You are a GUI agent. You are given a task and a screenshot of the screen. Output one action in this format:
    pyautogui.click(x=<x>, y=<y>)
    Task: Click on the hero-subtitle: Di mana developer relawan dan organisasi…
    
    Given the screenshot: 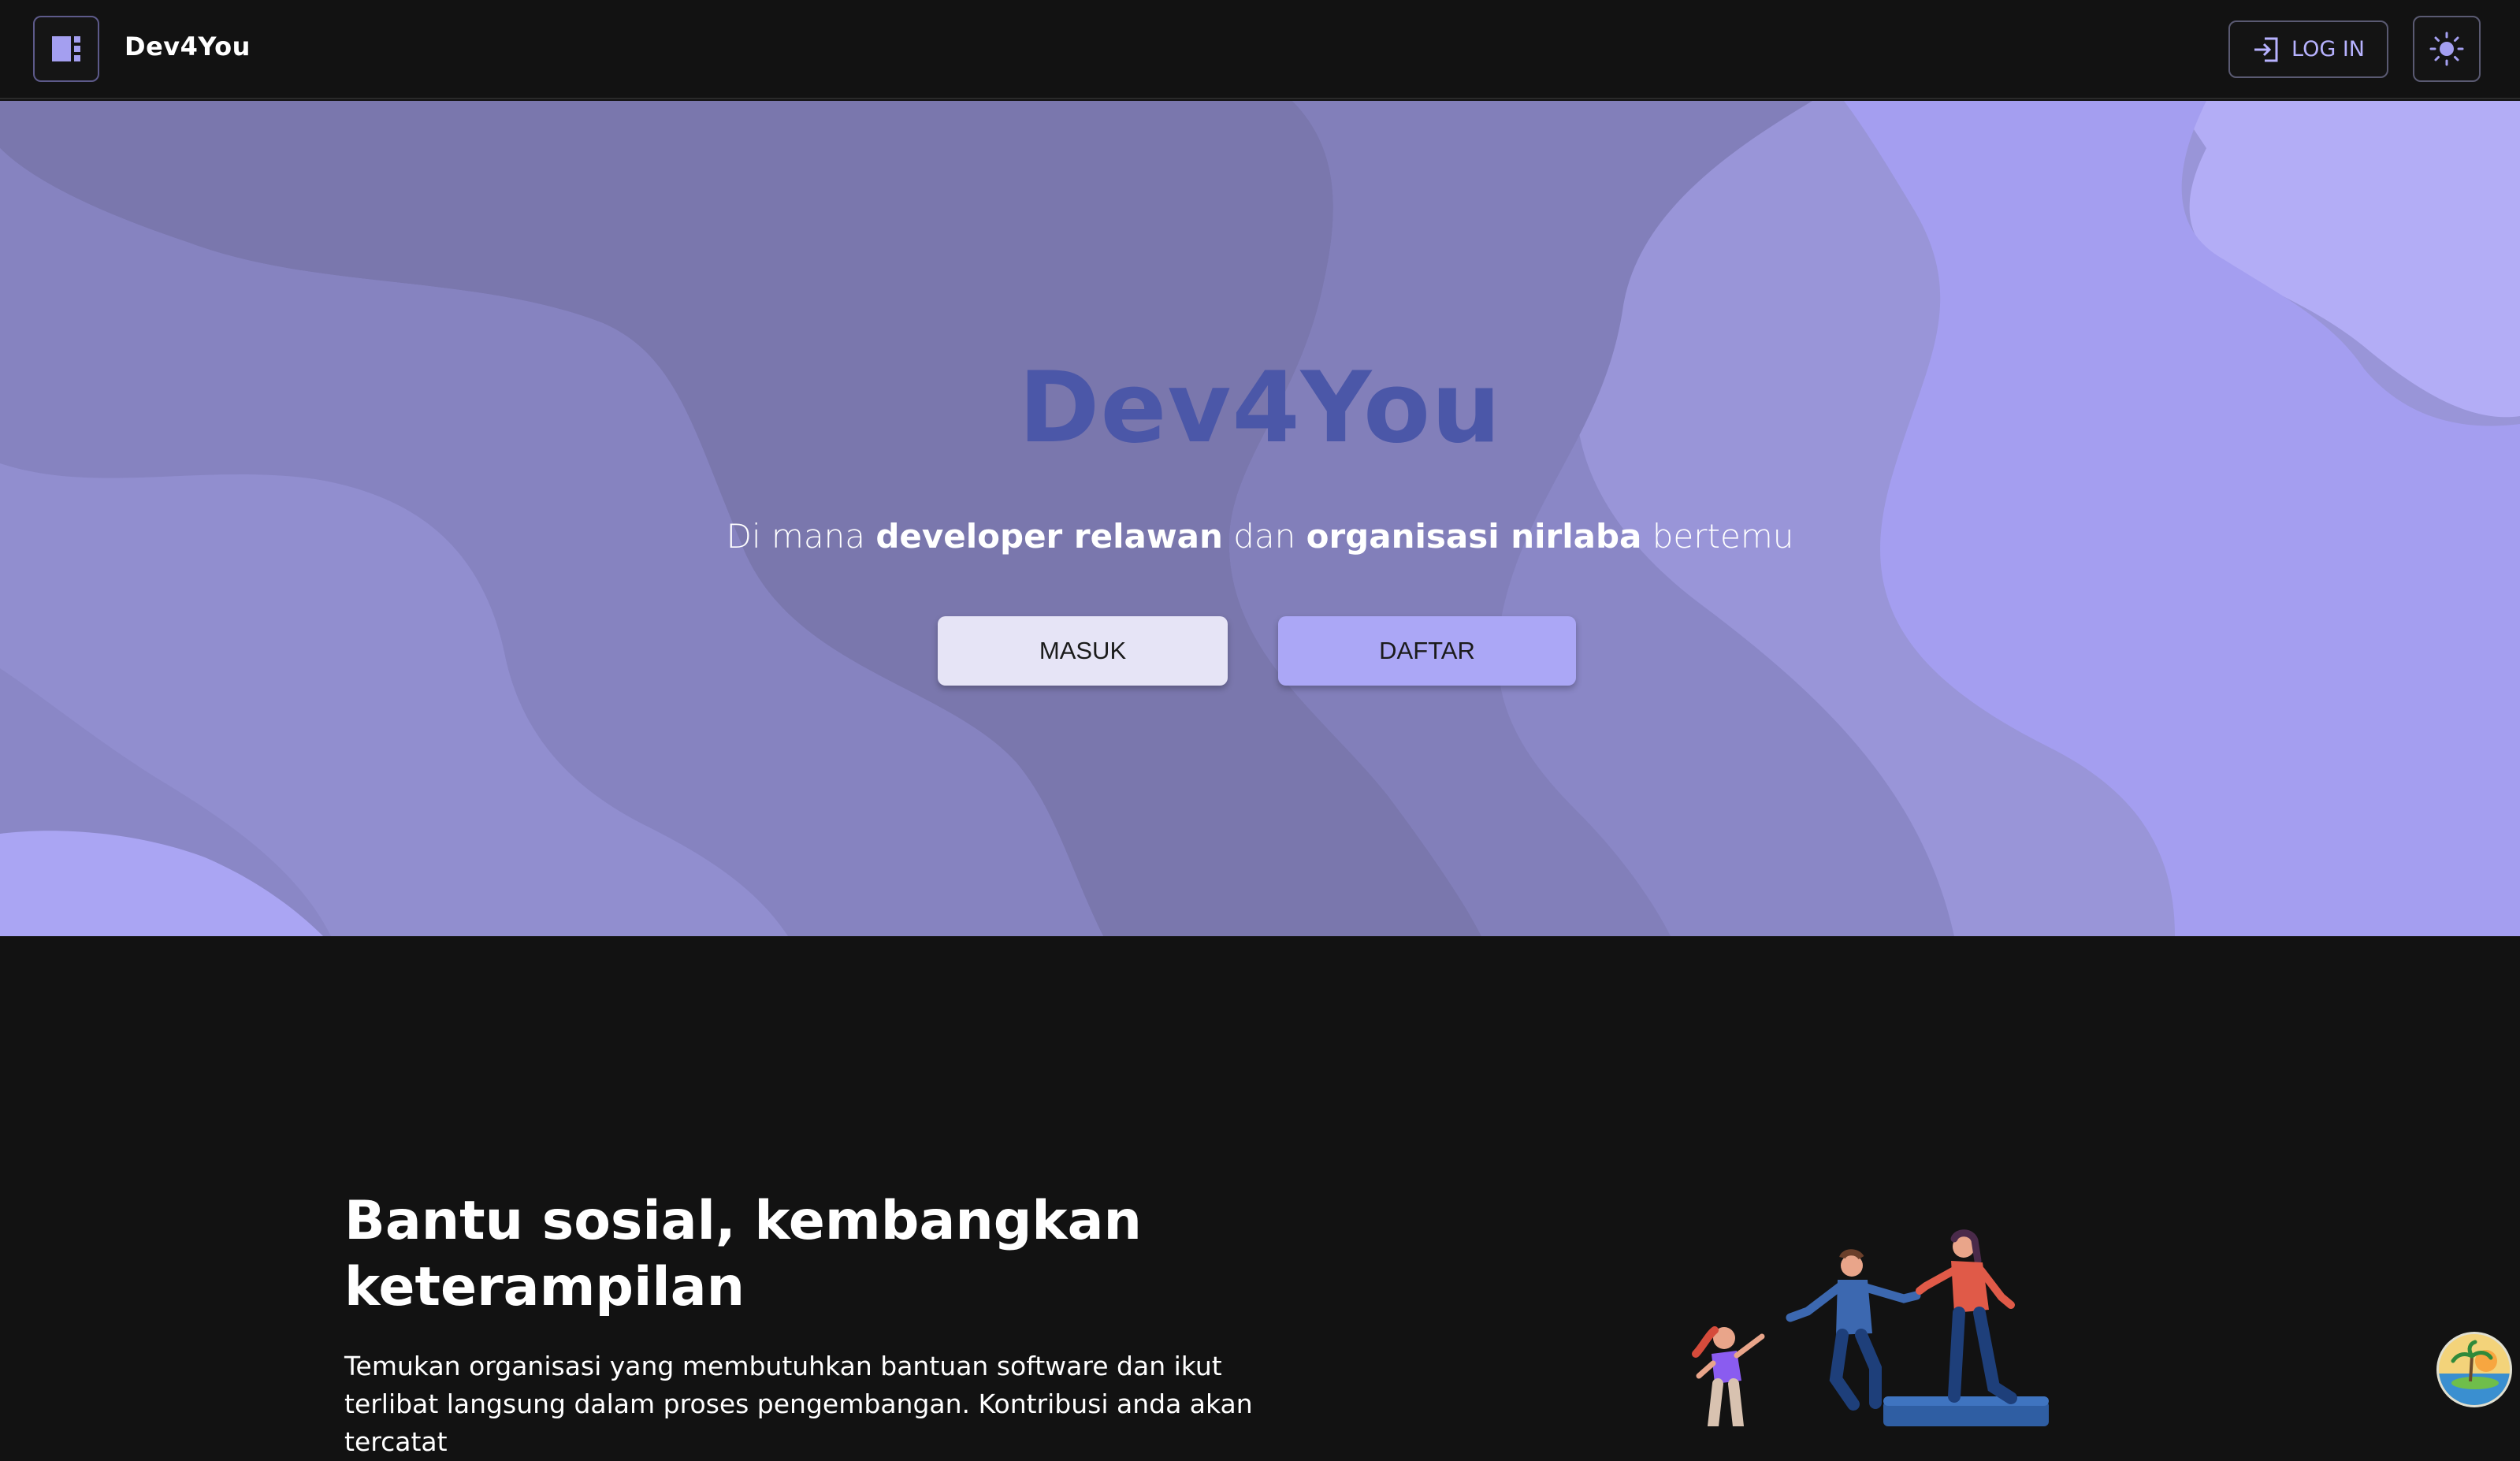 What is the action you would take?
    pyautogui.click(x=1260, y=536)
    